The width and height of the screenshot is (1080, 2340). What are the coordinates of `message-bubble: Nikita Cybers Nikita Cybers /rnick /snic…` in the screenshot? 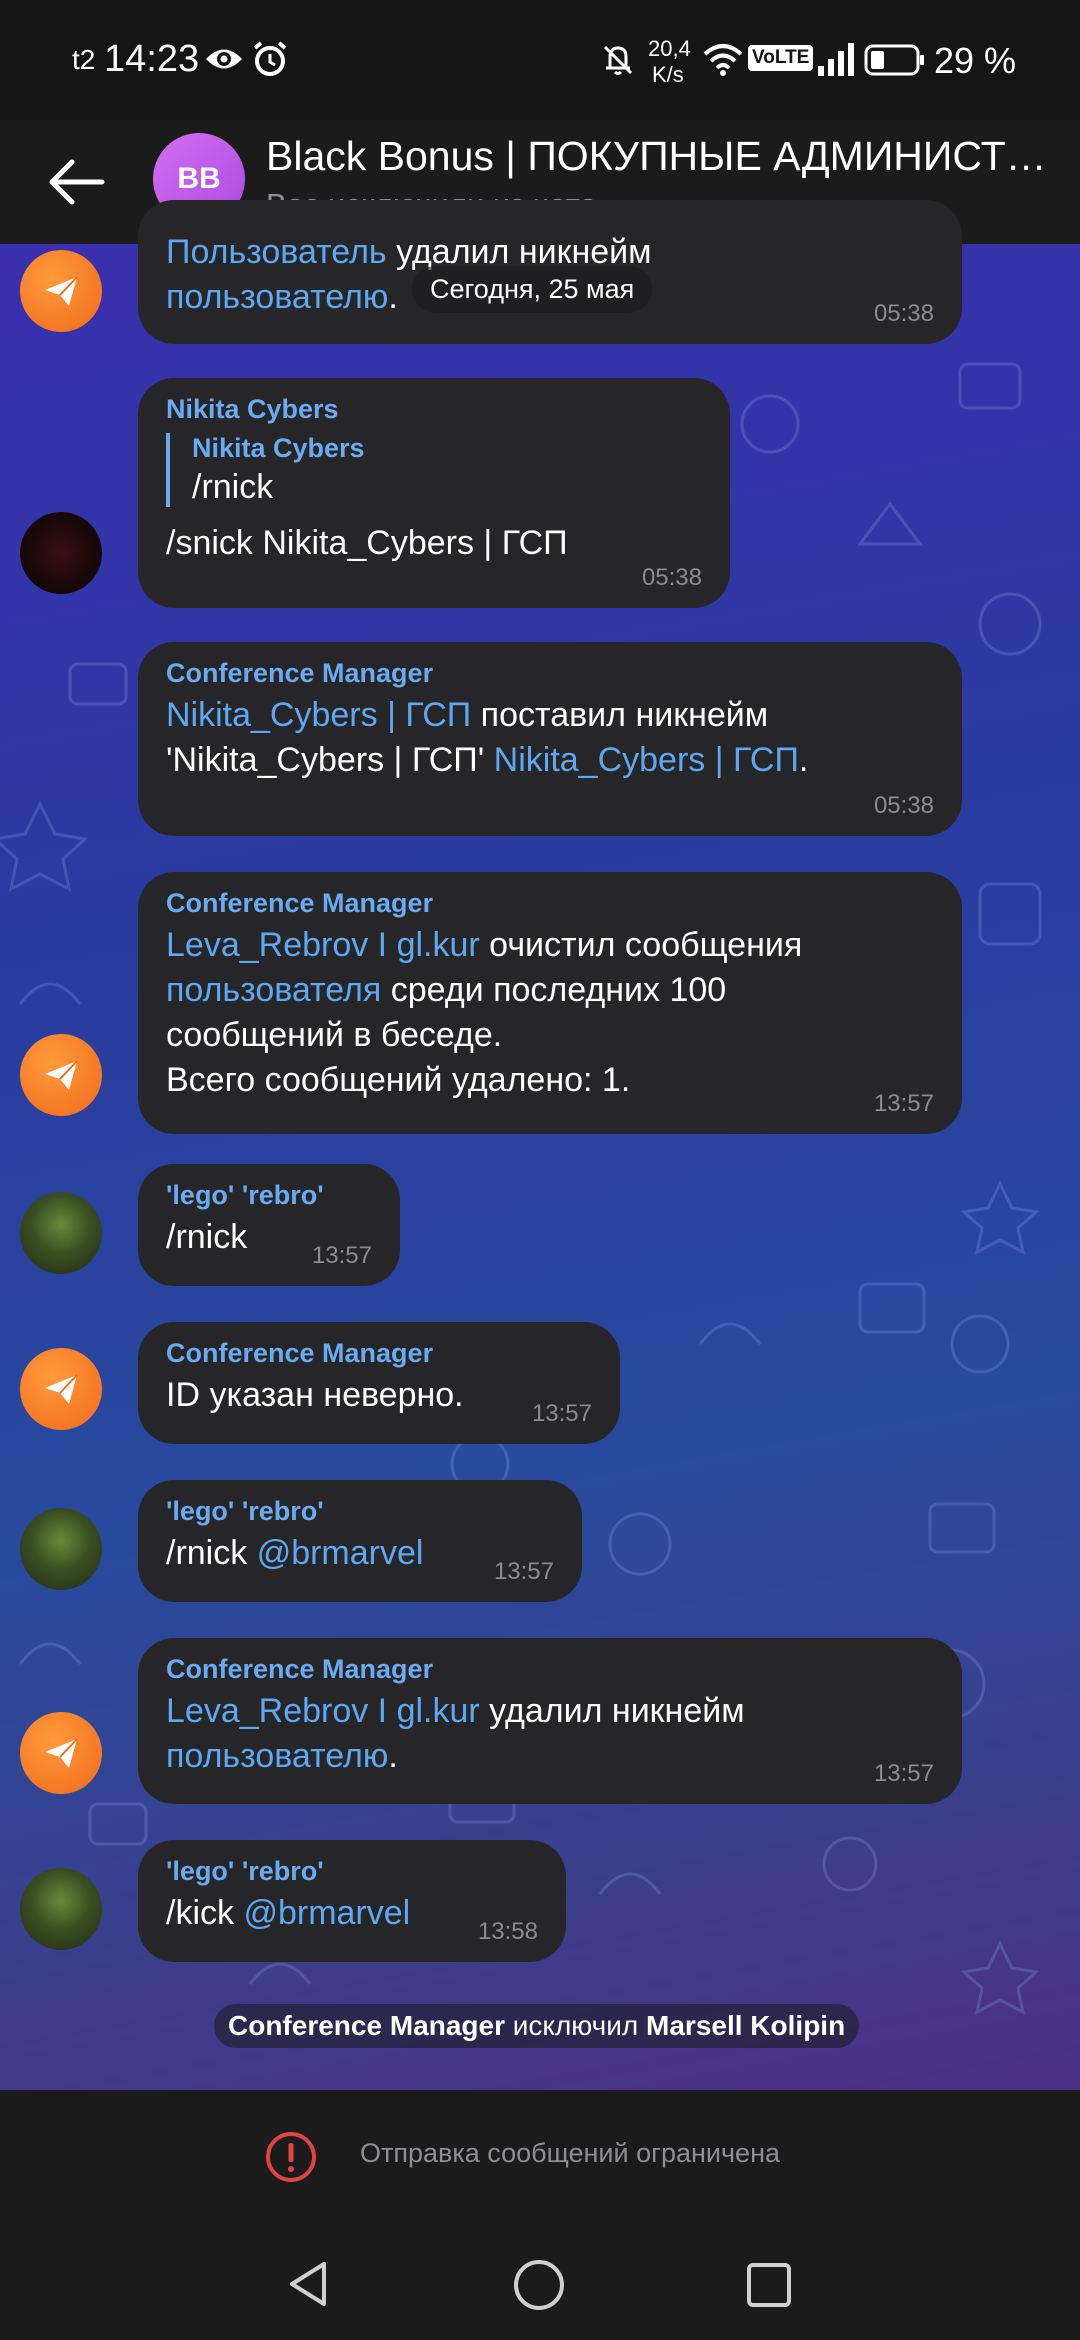 It's located at (434, 493).